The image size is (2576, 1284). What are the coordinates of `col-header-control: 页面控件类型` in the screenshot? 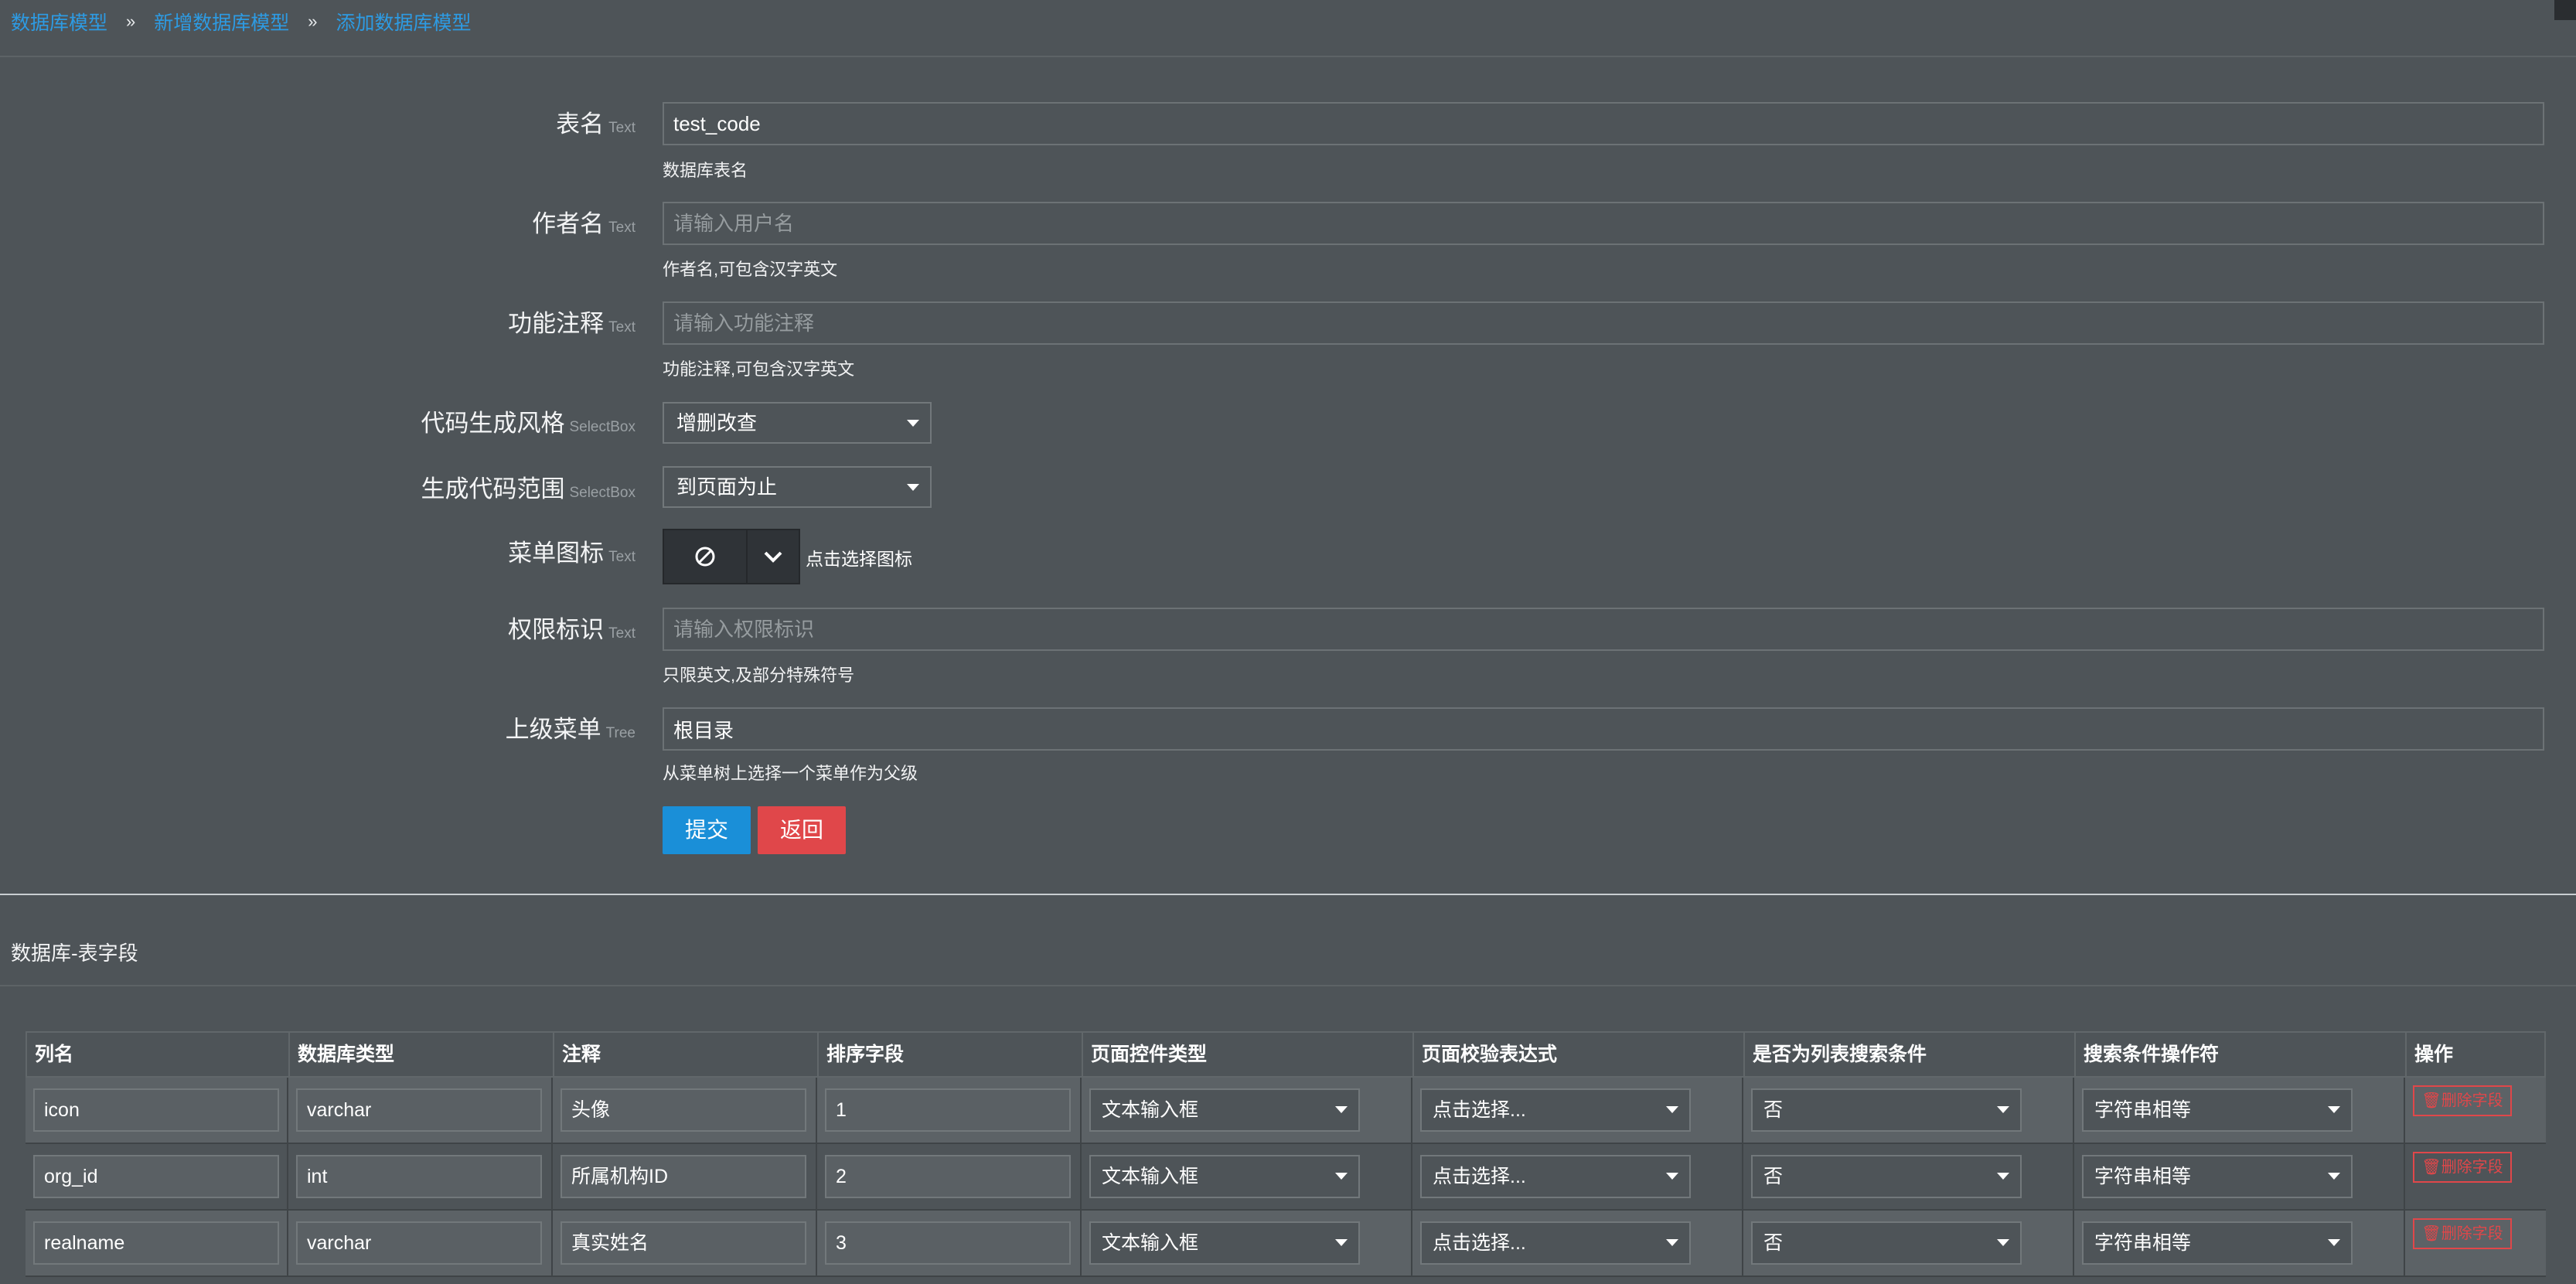 It's located at (1248, 1054).